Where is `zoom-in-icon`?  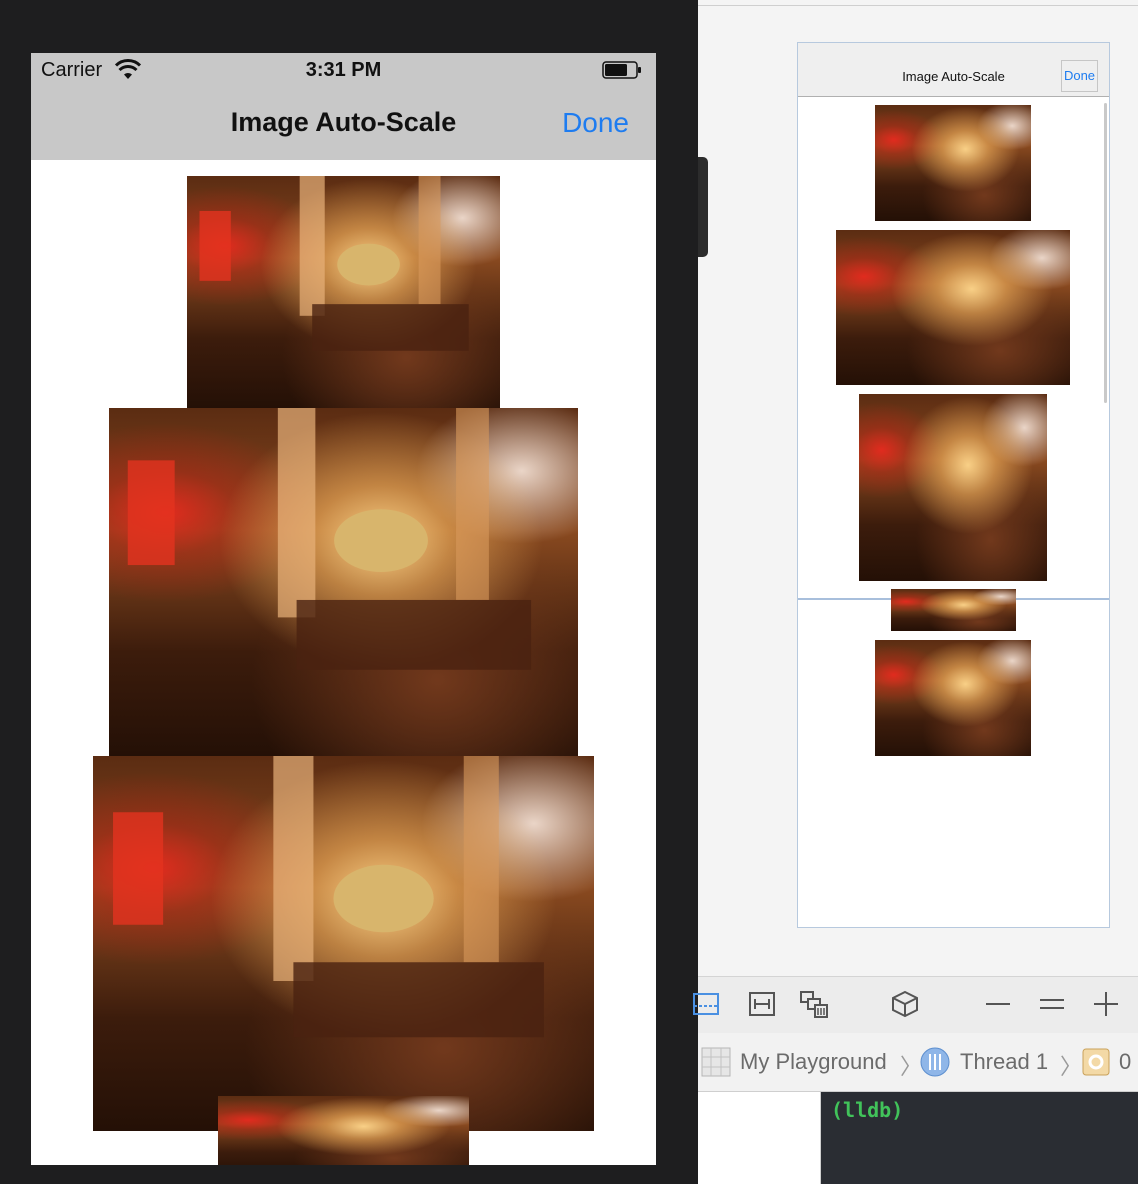
zoom-in-icon is located at coordinates (1106, 1004).